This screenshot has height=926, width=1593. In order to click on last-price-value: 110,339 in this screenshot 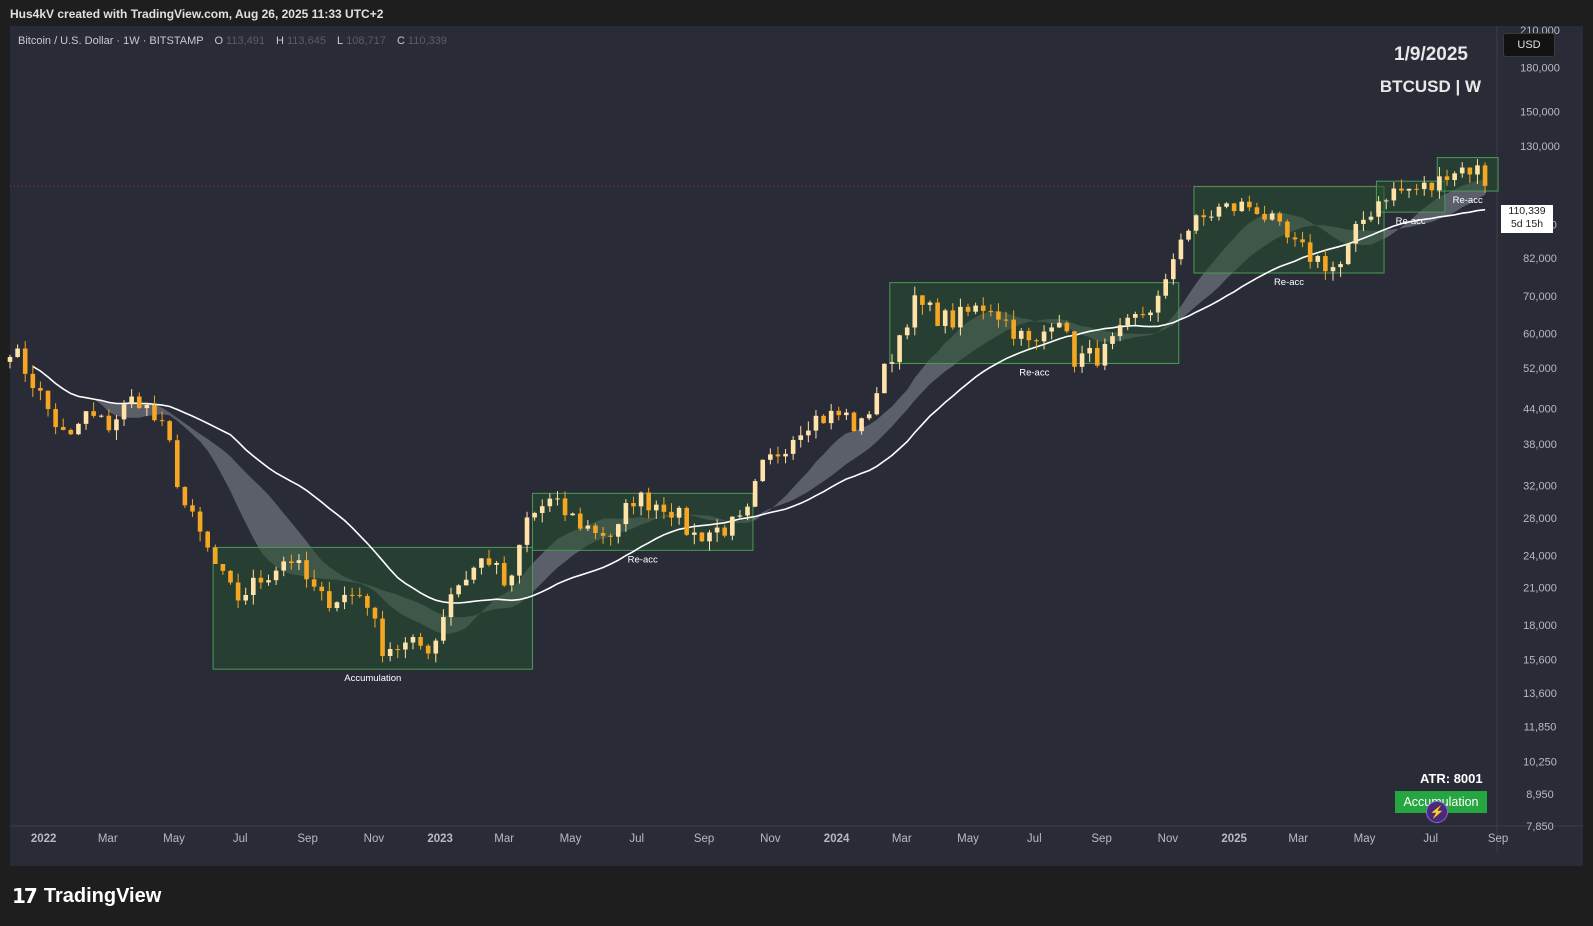, I will do `click(1527, 211)`.